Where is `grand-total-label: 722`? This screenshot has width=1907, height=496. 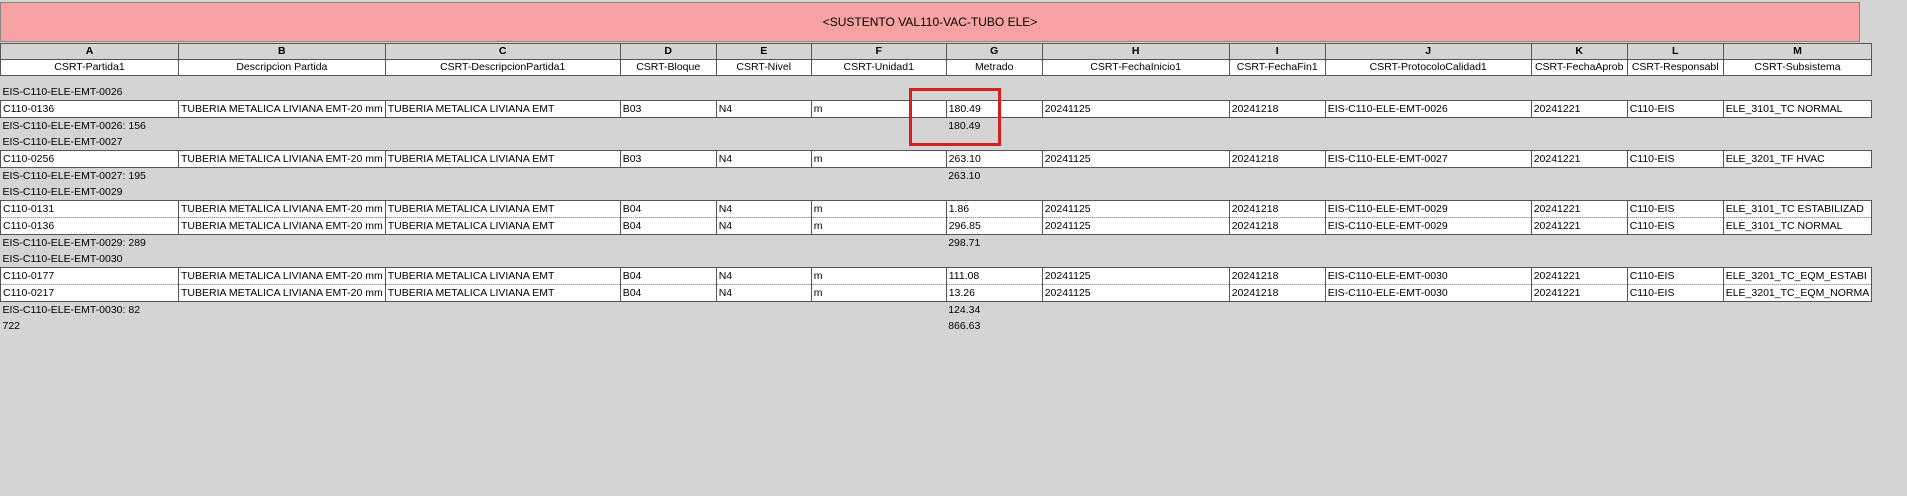
grand-total-label: 722 is located at coordinates (11, 326).